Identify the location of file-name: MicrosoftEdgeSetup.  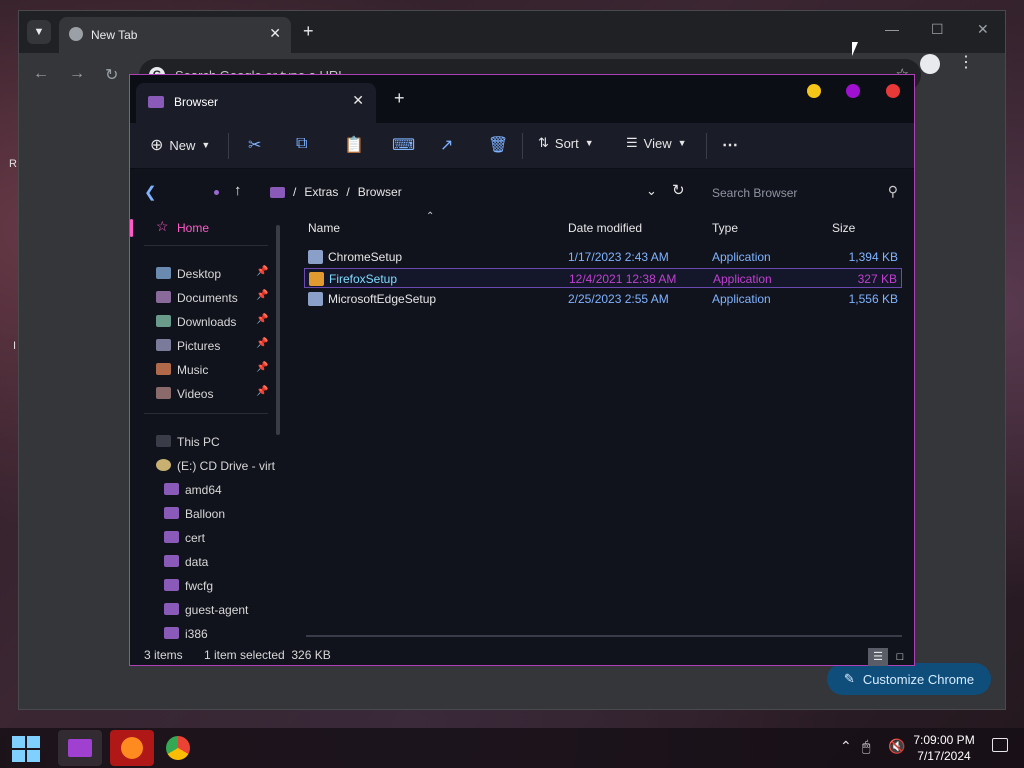
(382, 299).